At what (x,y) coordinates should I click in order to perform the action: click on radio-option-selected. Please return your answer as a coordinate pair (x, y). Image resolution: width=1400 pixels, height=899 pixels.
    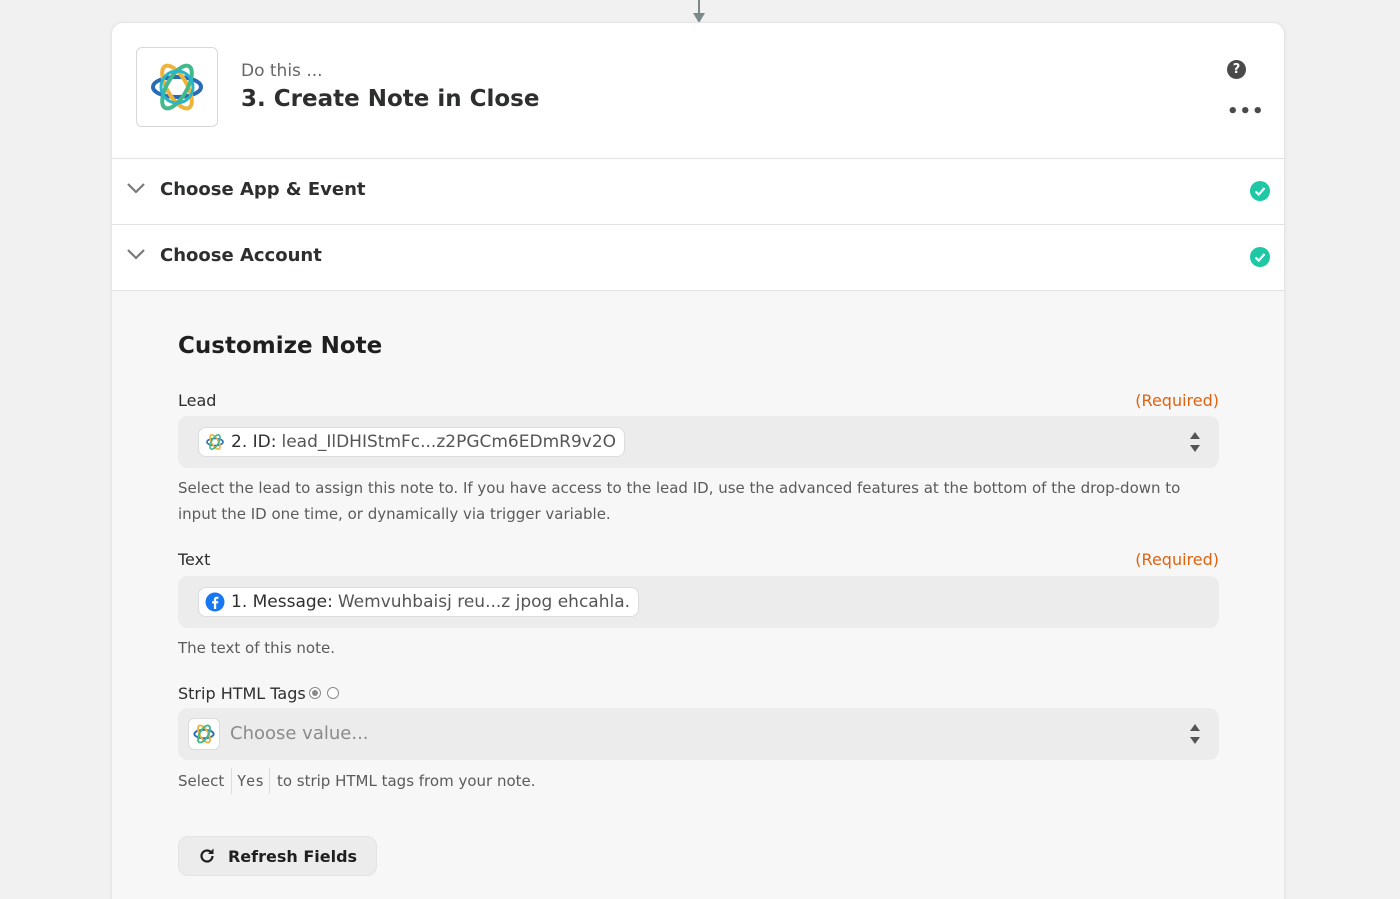
    Looking at the image, I should click on (315, 693).